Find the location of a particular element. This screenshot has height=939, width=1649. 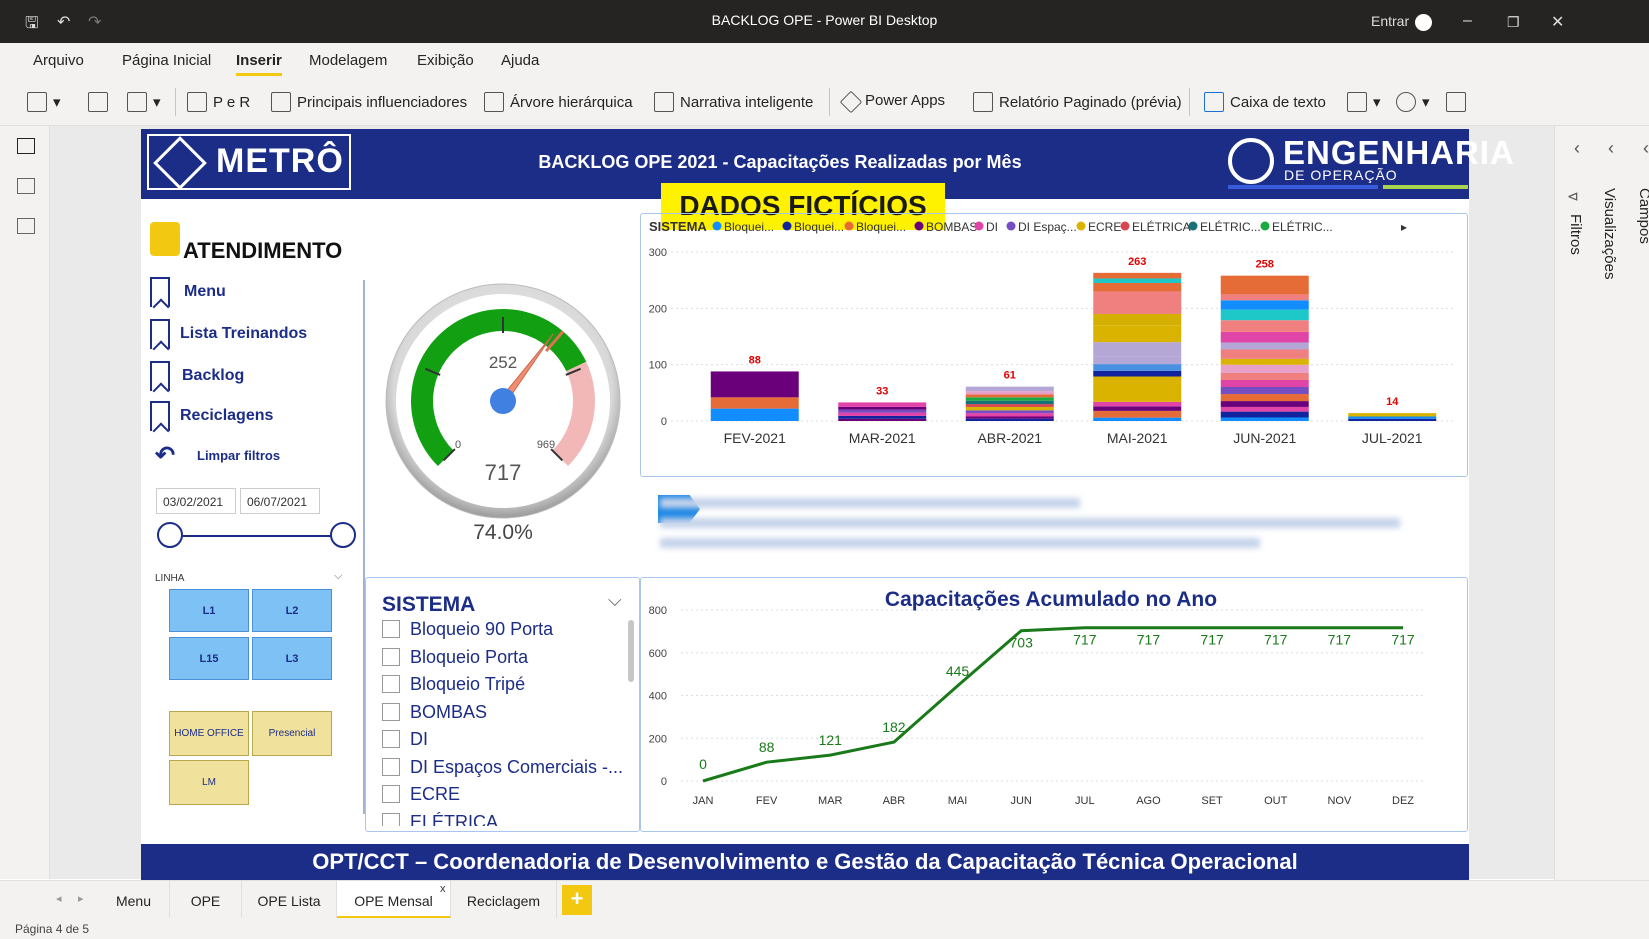

menu-exibicao: Exibição is located at coordinates (445, 60).